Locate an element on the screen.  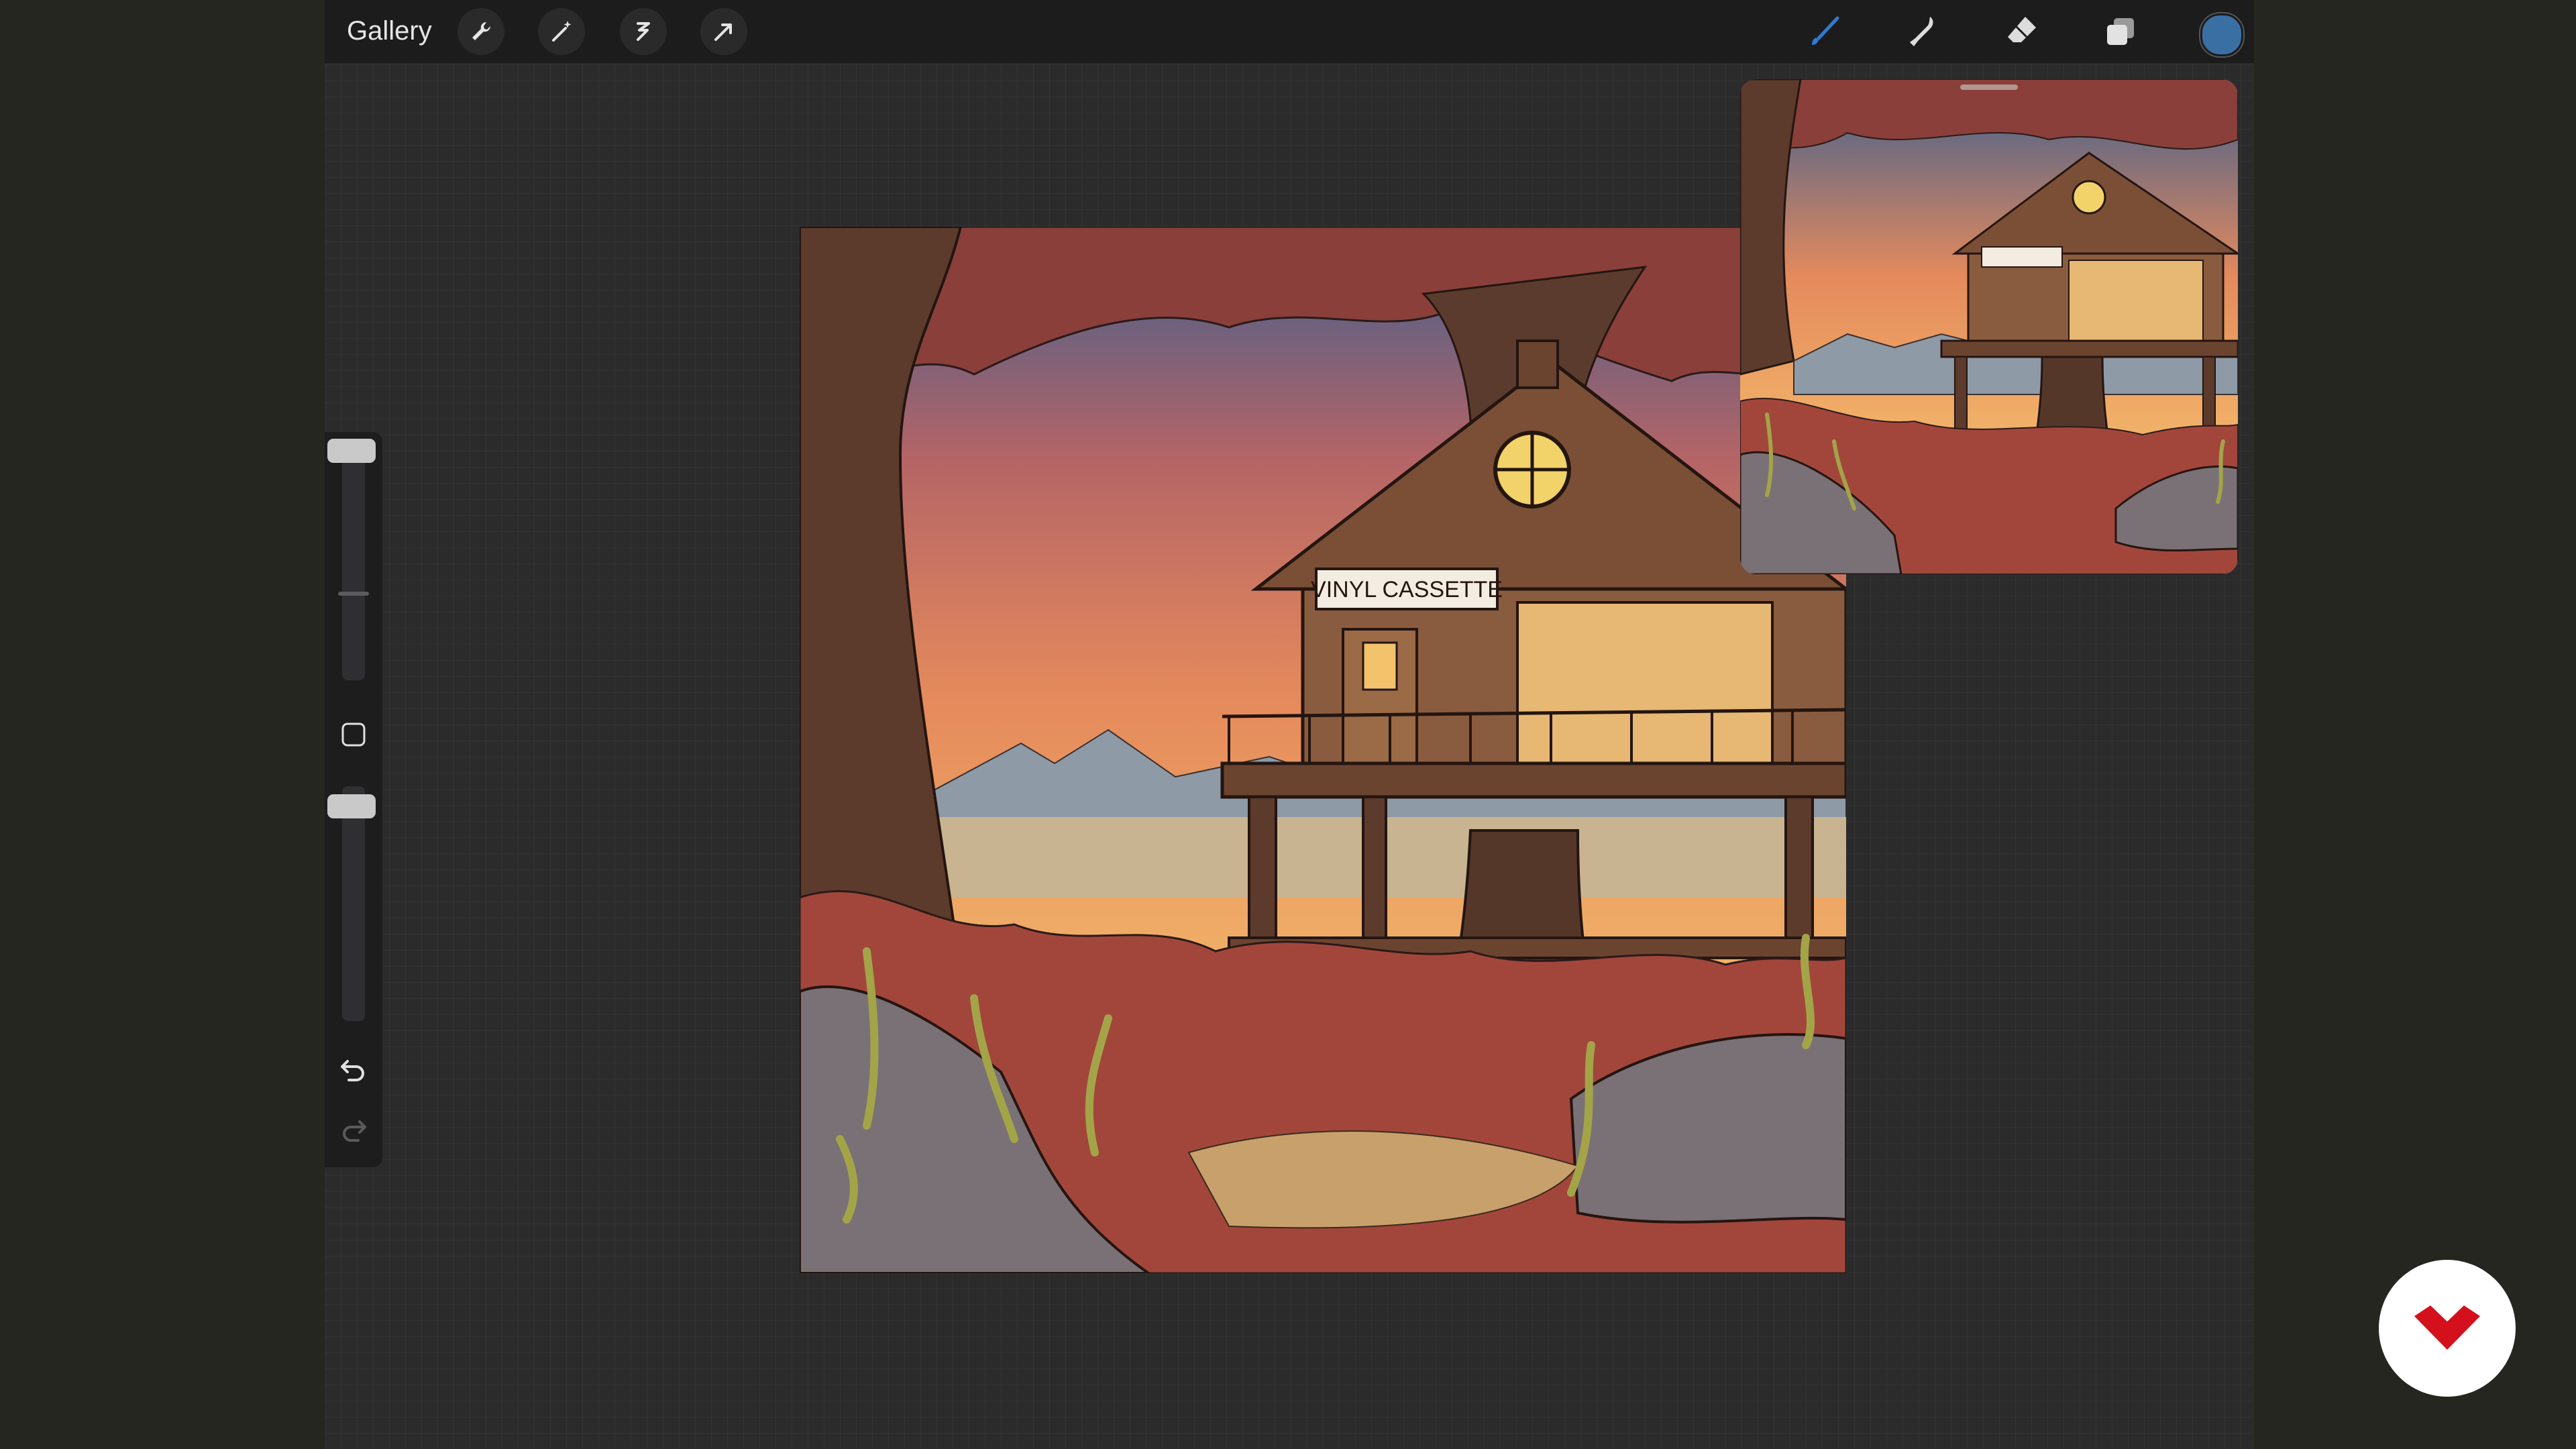
layers-button is located at coordinates (2120, 31).